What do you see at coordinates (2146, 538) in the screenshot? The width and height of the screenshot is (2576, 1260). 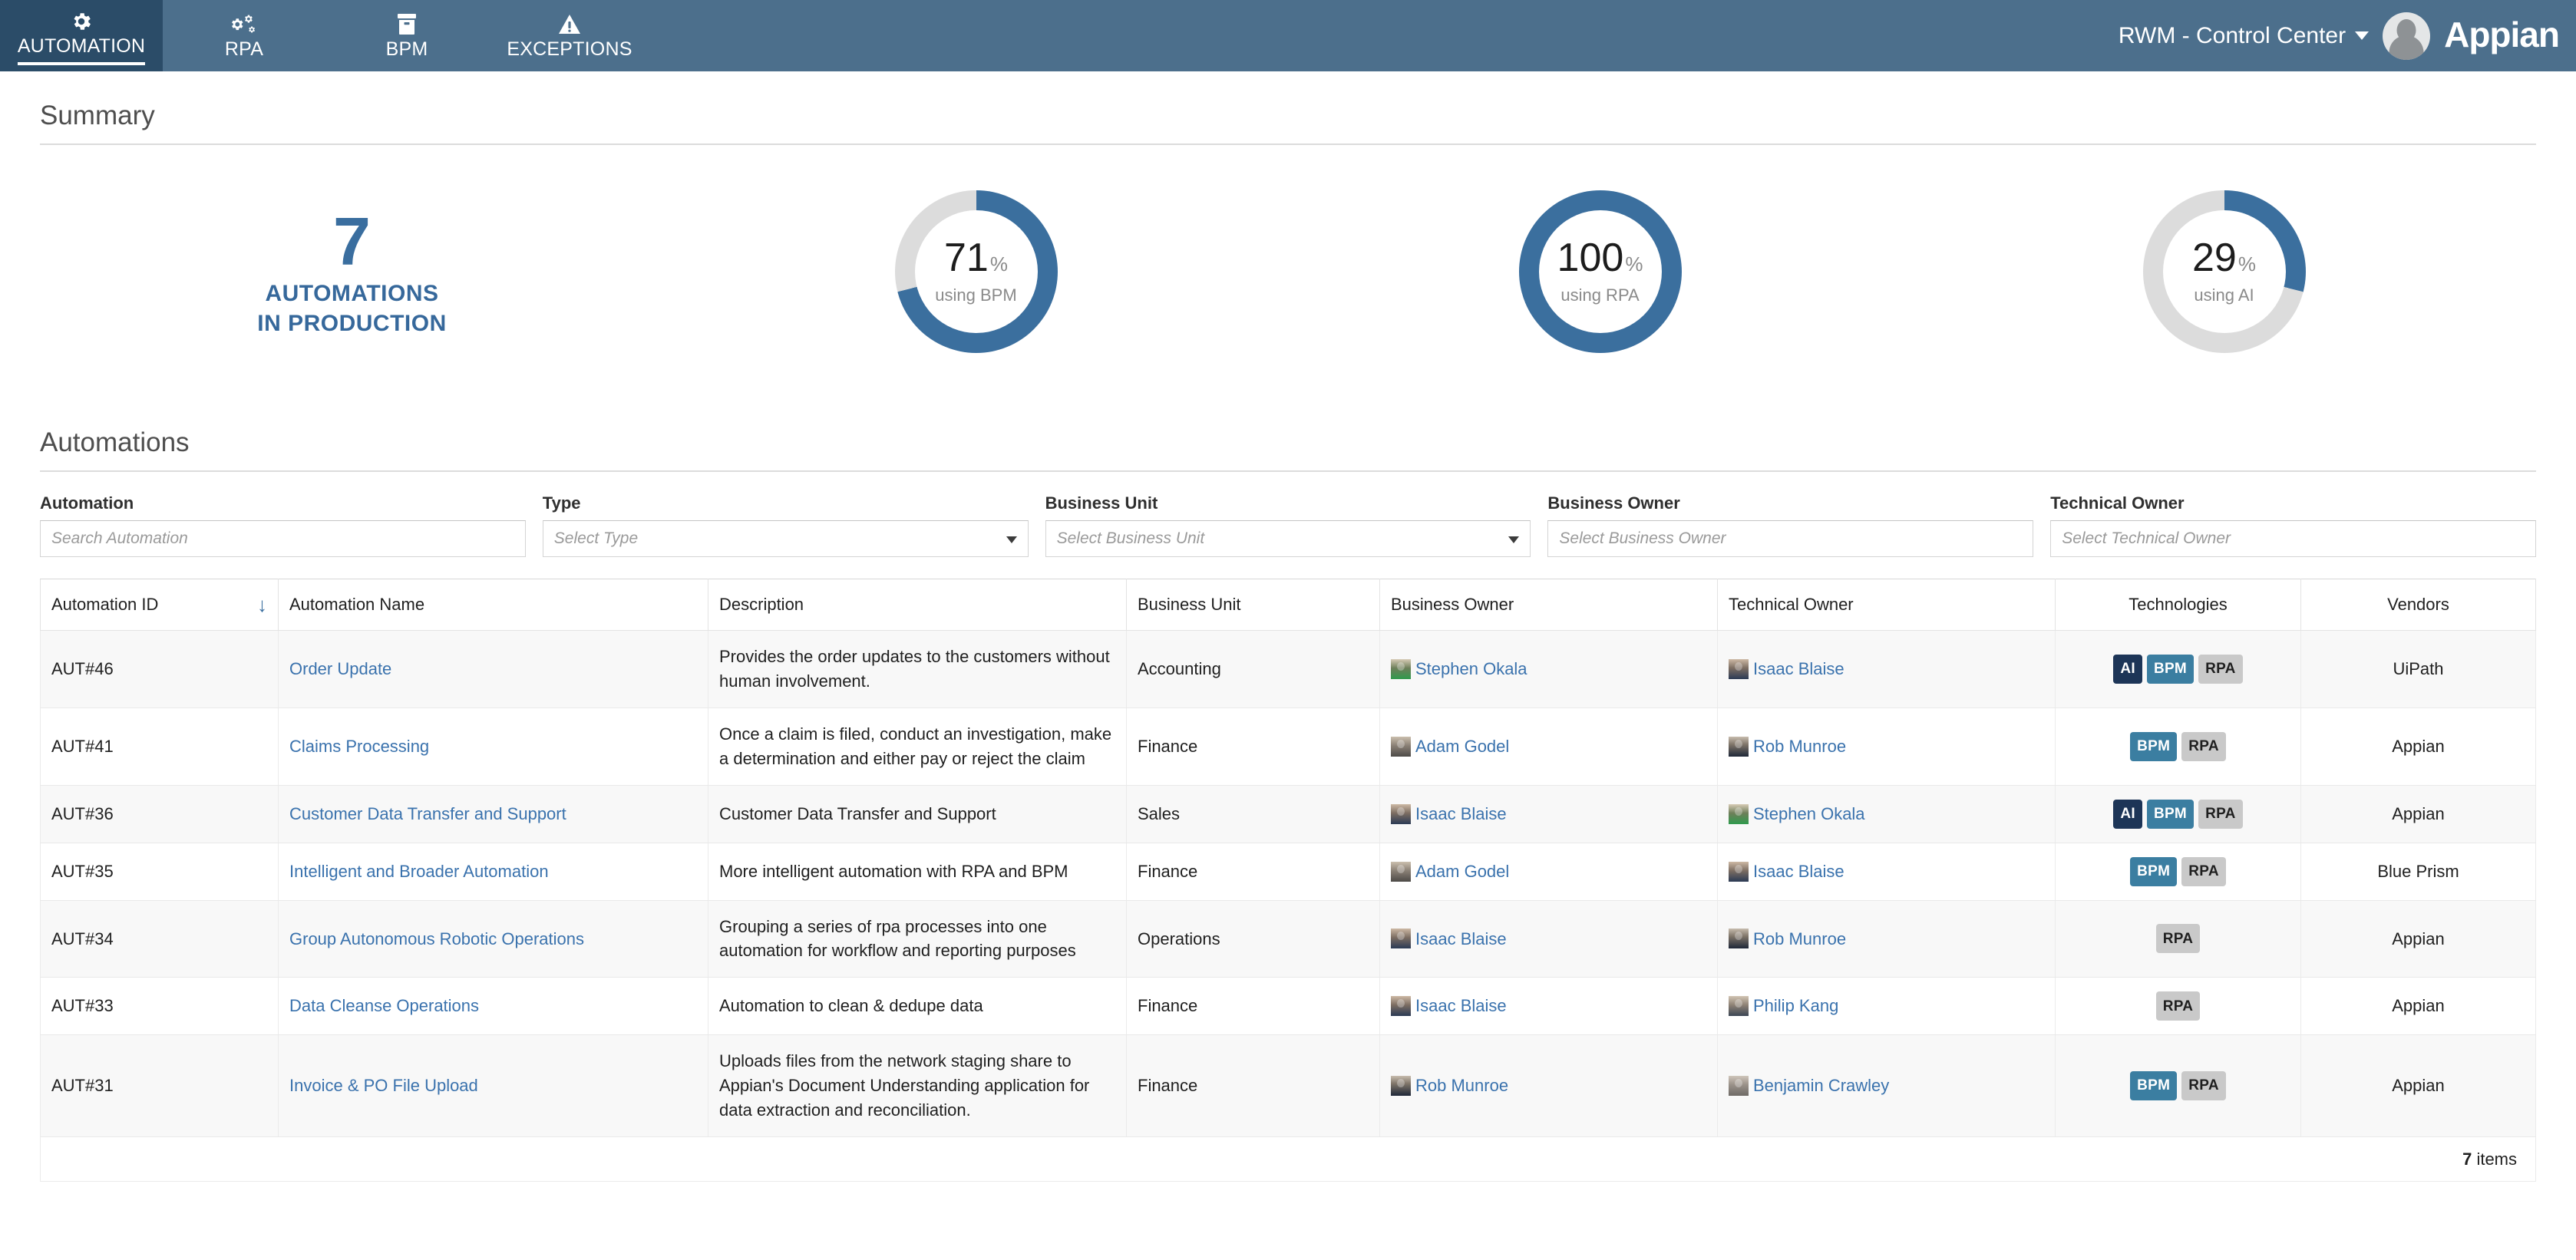 I see `placeholder-text: Select Technical Owner` at bounding box center [2146, 538].